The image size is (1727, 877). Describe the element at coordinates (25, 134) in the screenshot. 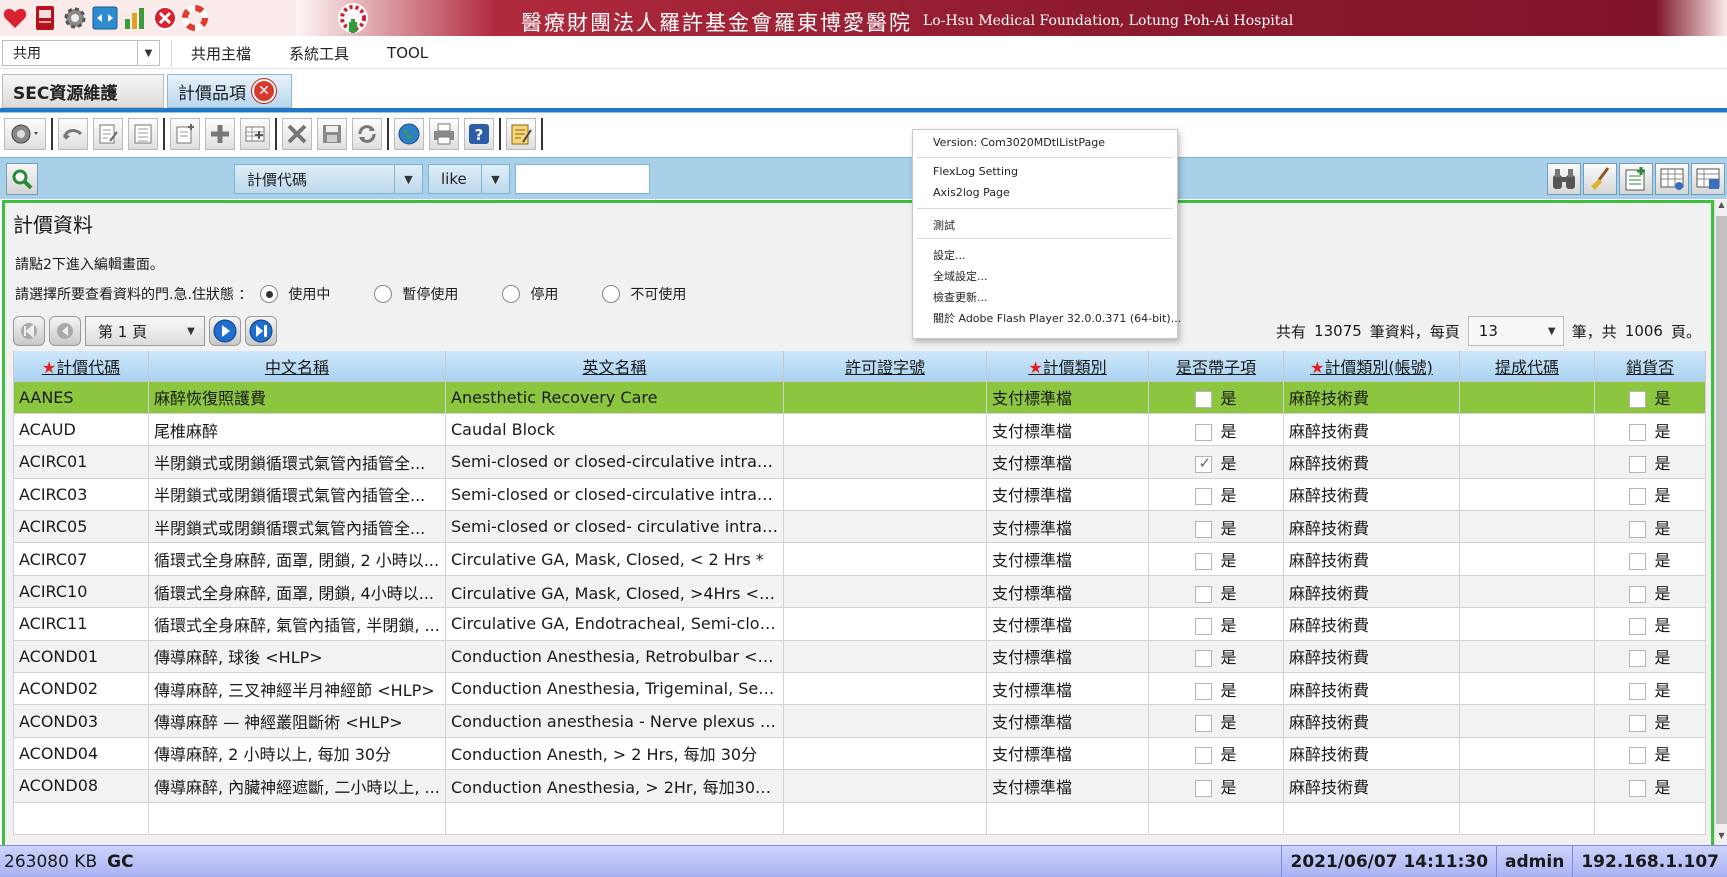

I see `query-icon` at that location.